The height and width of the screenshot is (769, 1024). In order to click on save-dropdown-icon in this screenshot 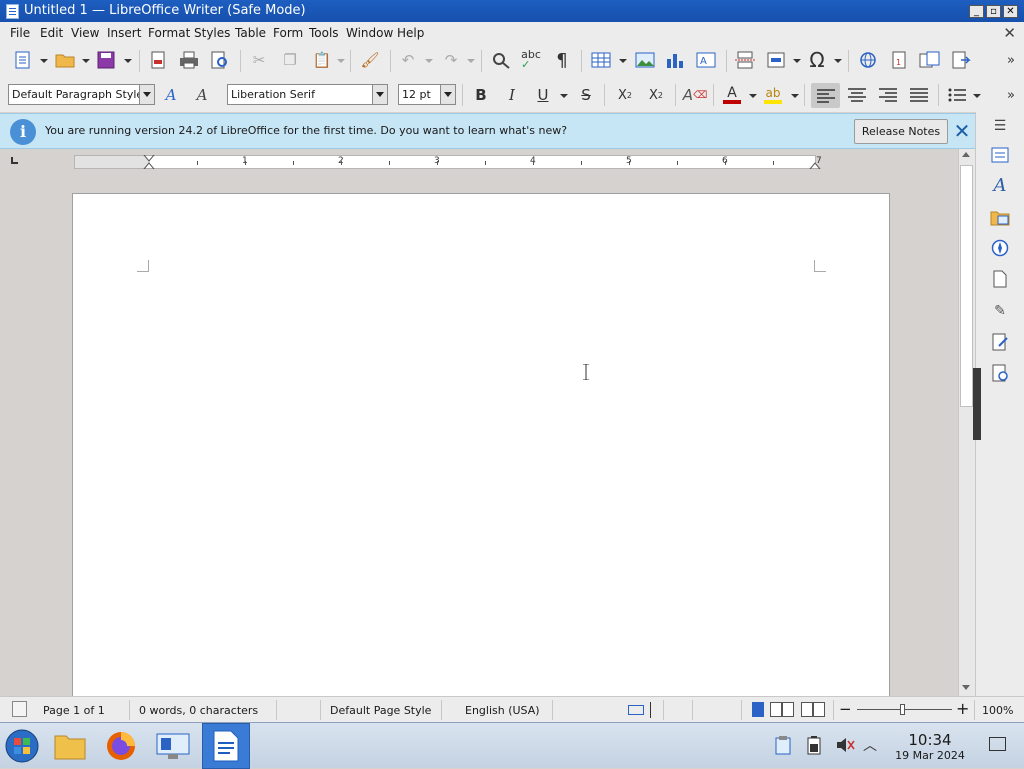, I will do `click(128, 61)`.